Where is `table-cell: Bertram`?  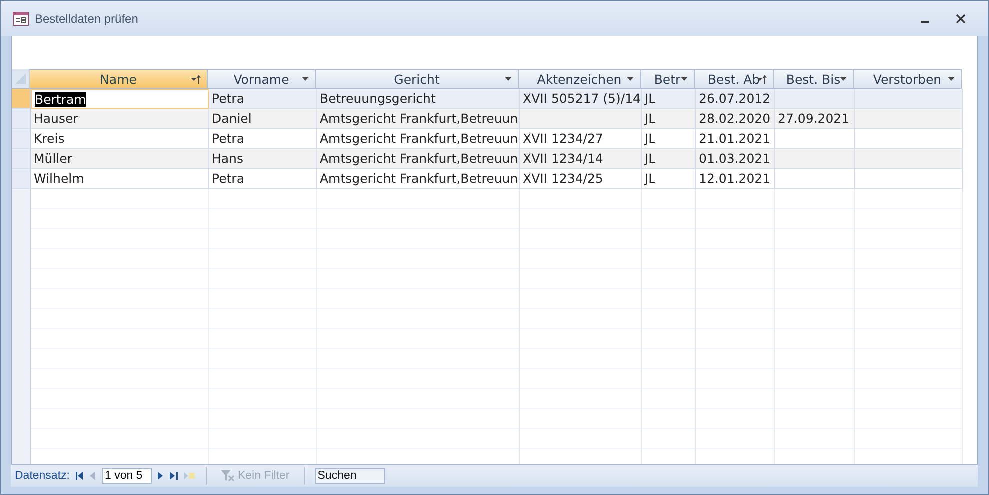 table-cell: Bertram is located at coordinates (120, 99).